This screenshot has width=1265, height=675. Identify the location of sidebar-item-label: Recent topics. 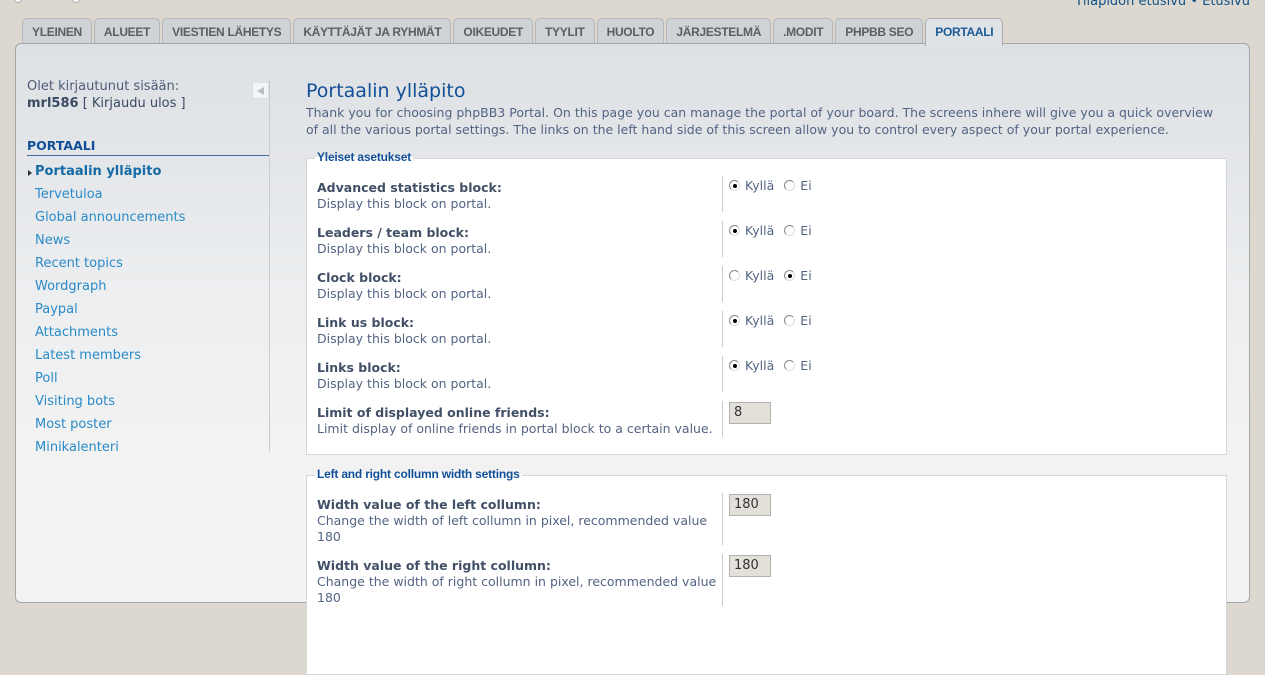
(79, 263).